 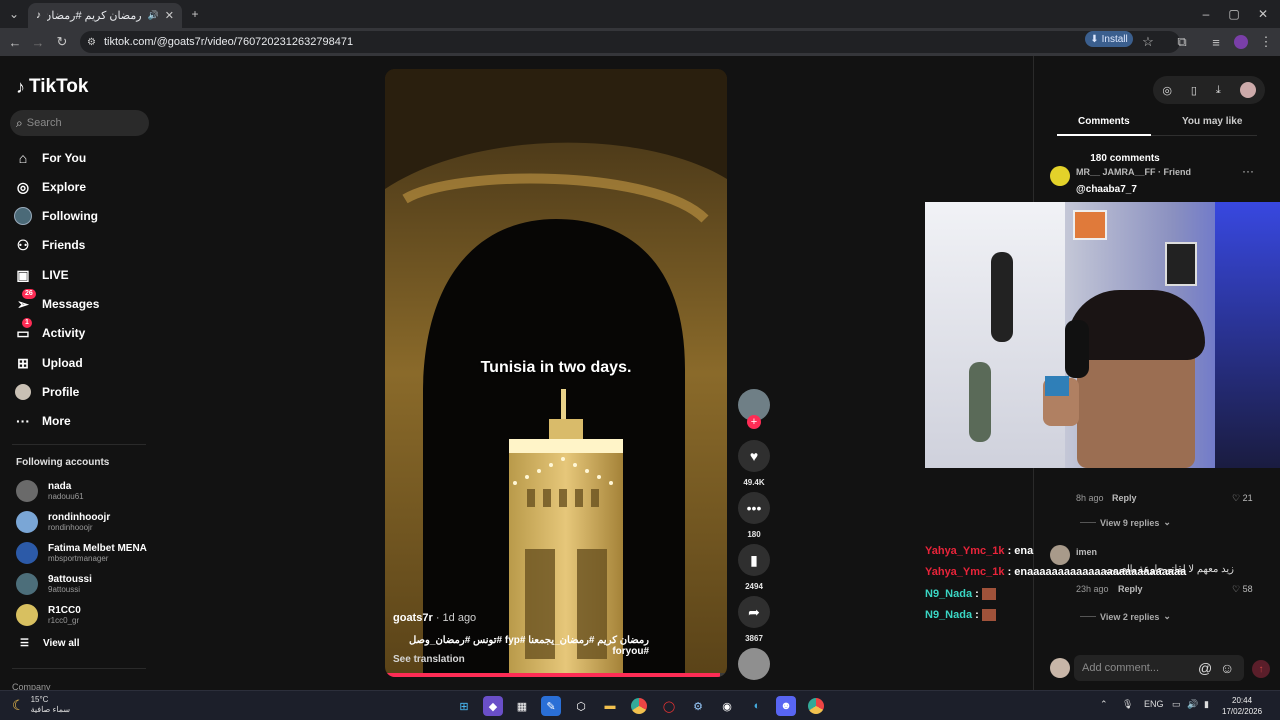 I want to click on account-item: rondinhooojr rondinhooojr, so click(x=63, y=522).